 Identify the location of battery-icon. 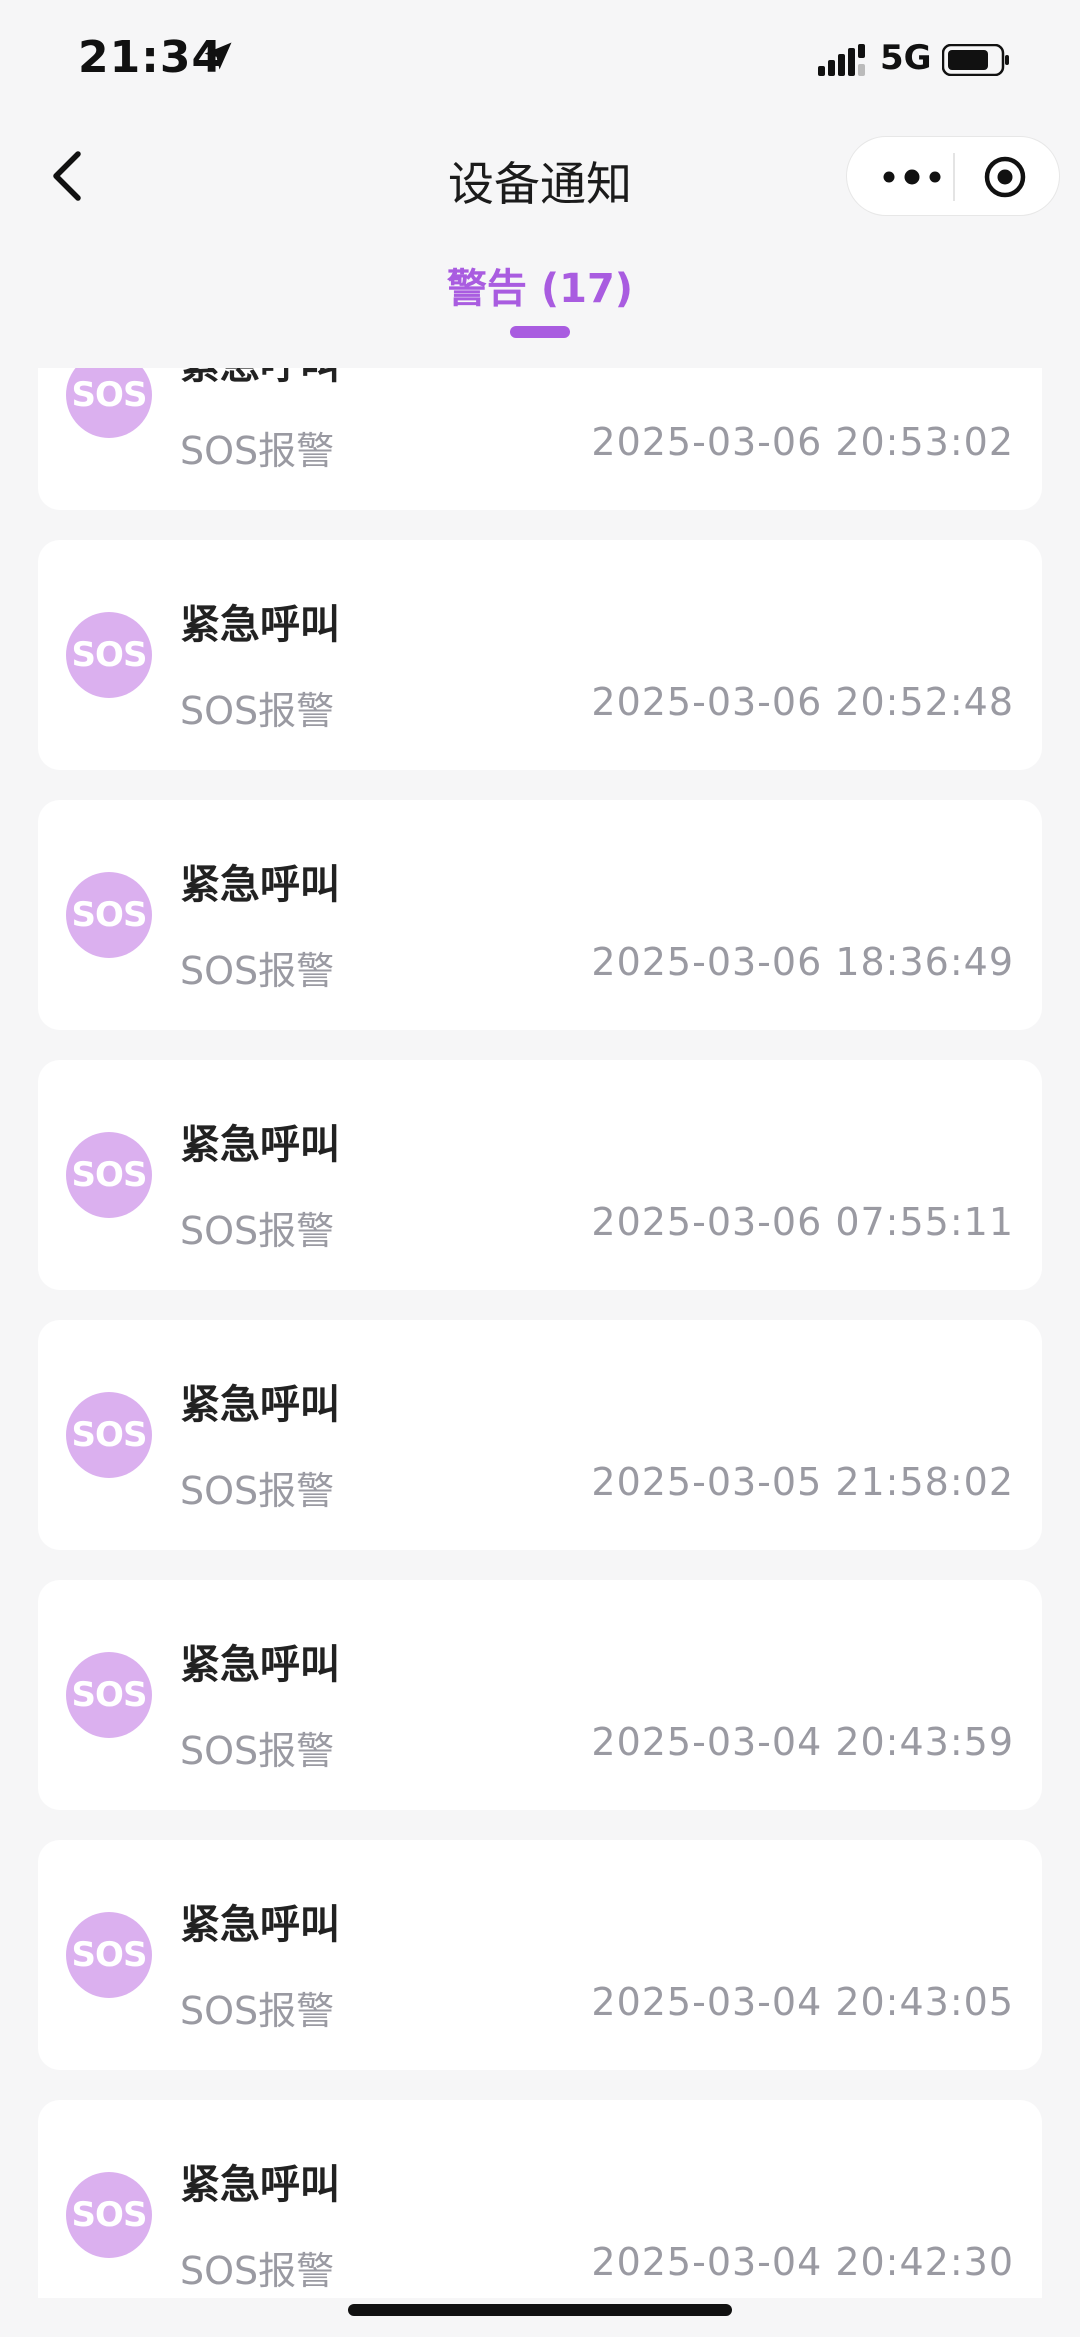
(975, 60).